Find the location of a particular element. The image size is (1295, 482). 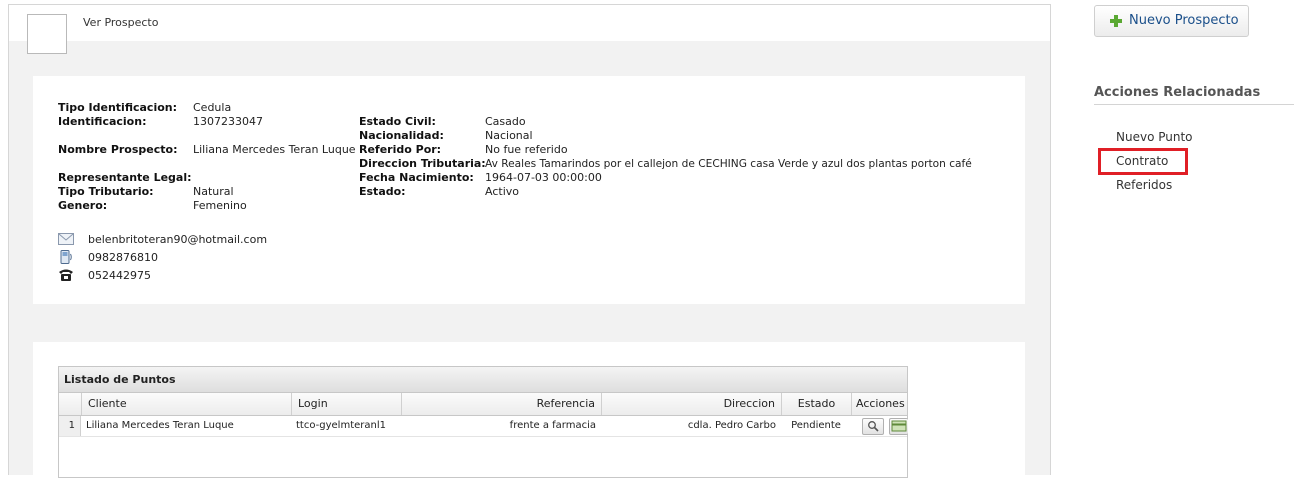

view-button is located at coordinates (873, 426).